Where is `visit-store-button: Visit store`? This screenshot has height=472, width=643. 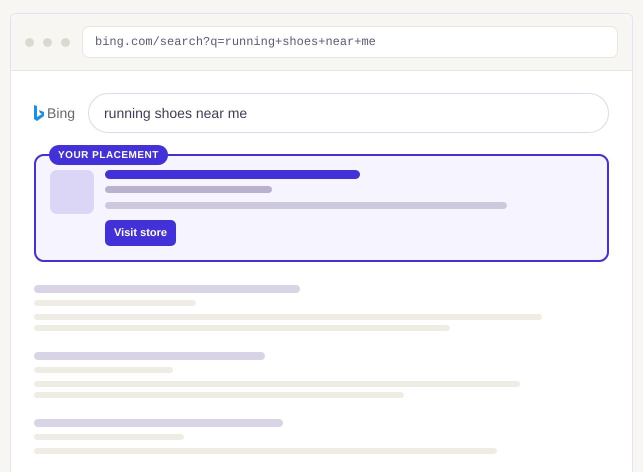
visit-store-button: Visit store is located at coordinates (140, 233).